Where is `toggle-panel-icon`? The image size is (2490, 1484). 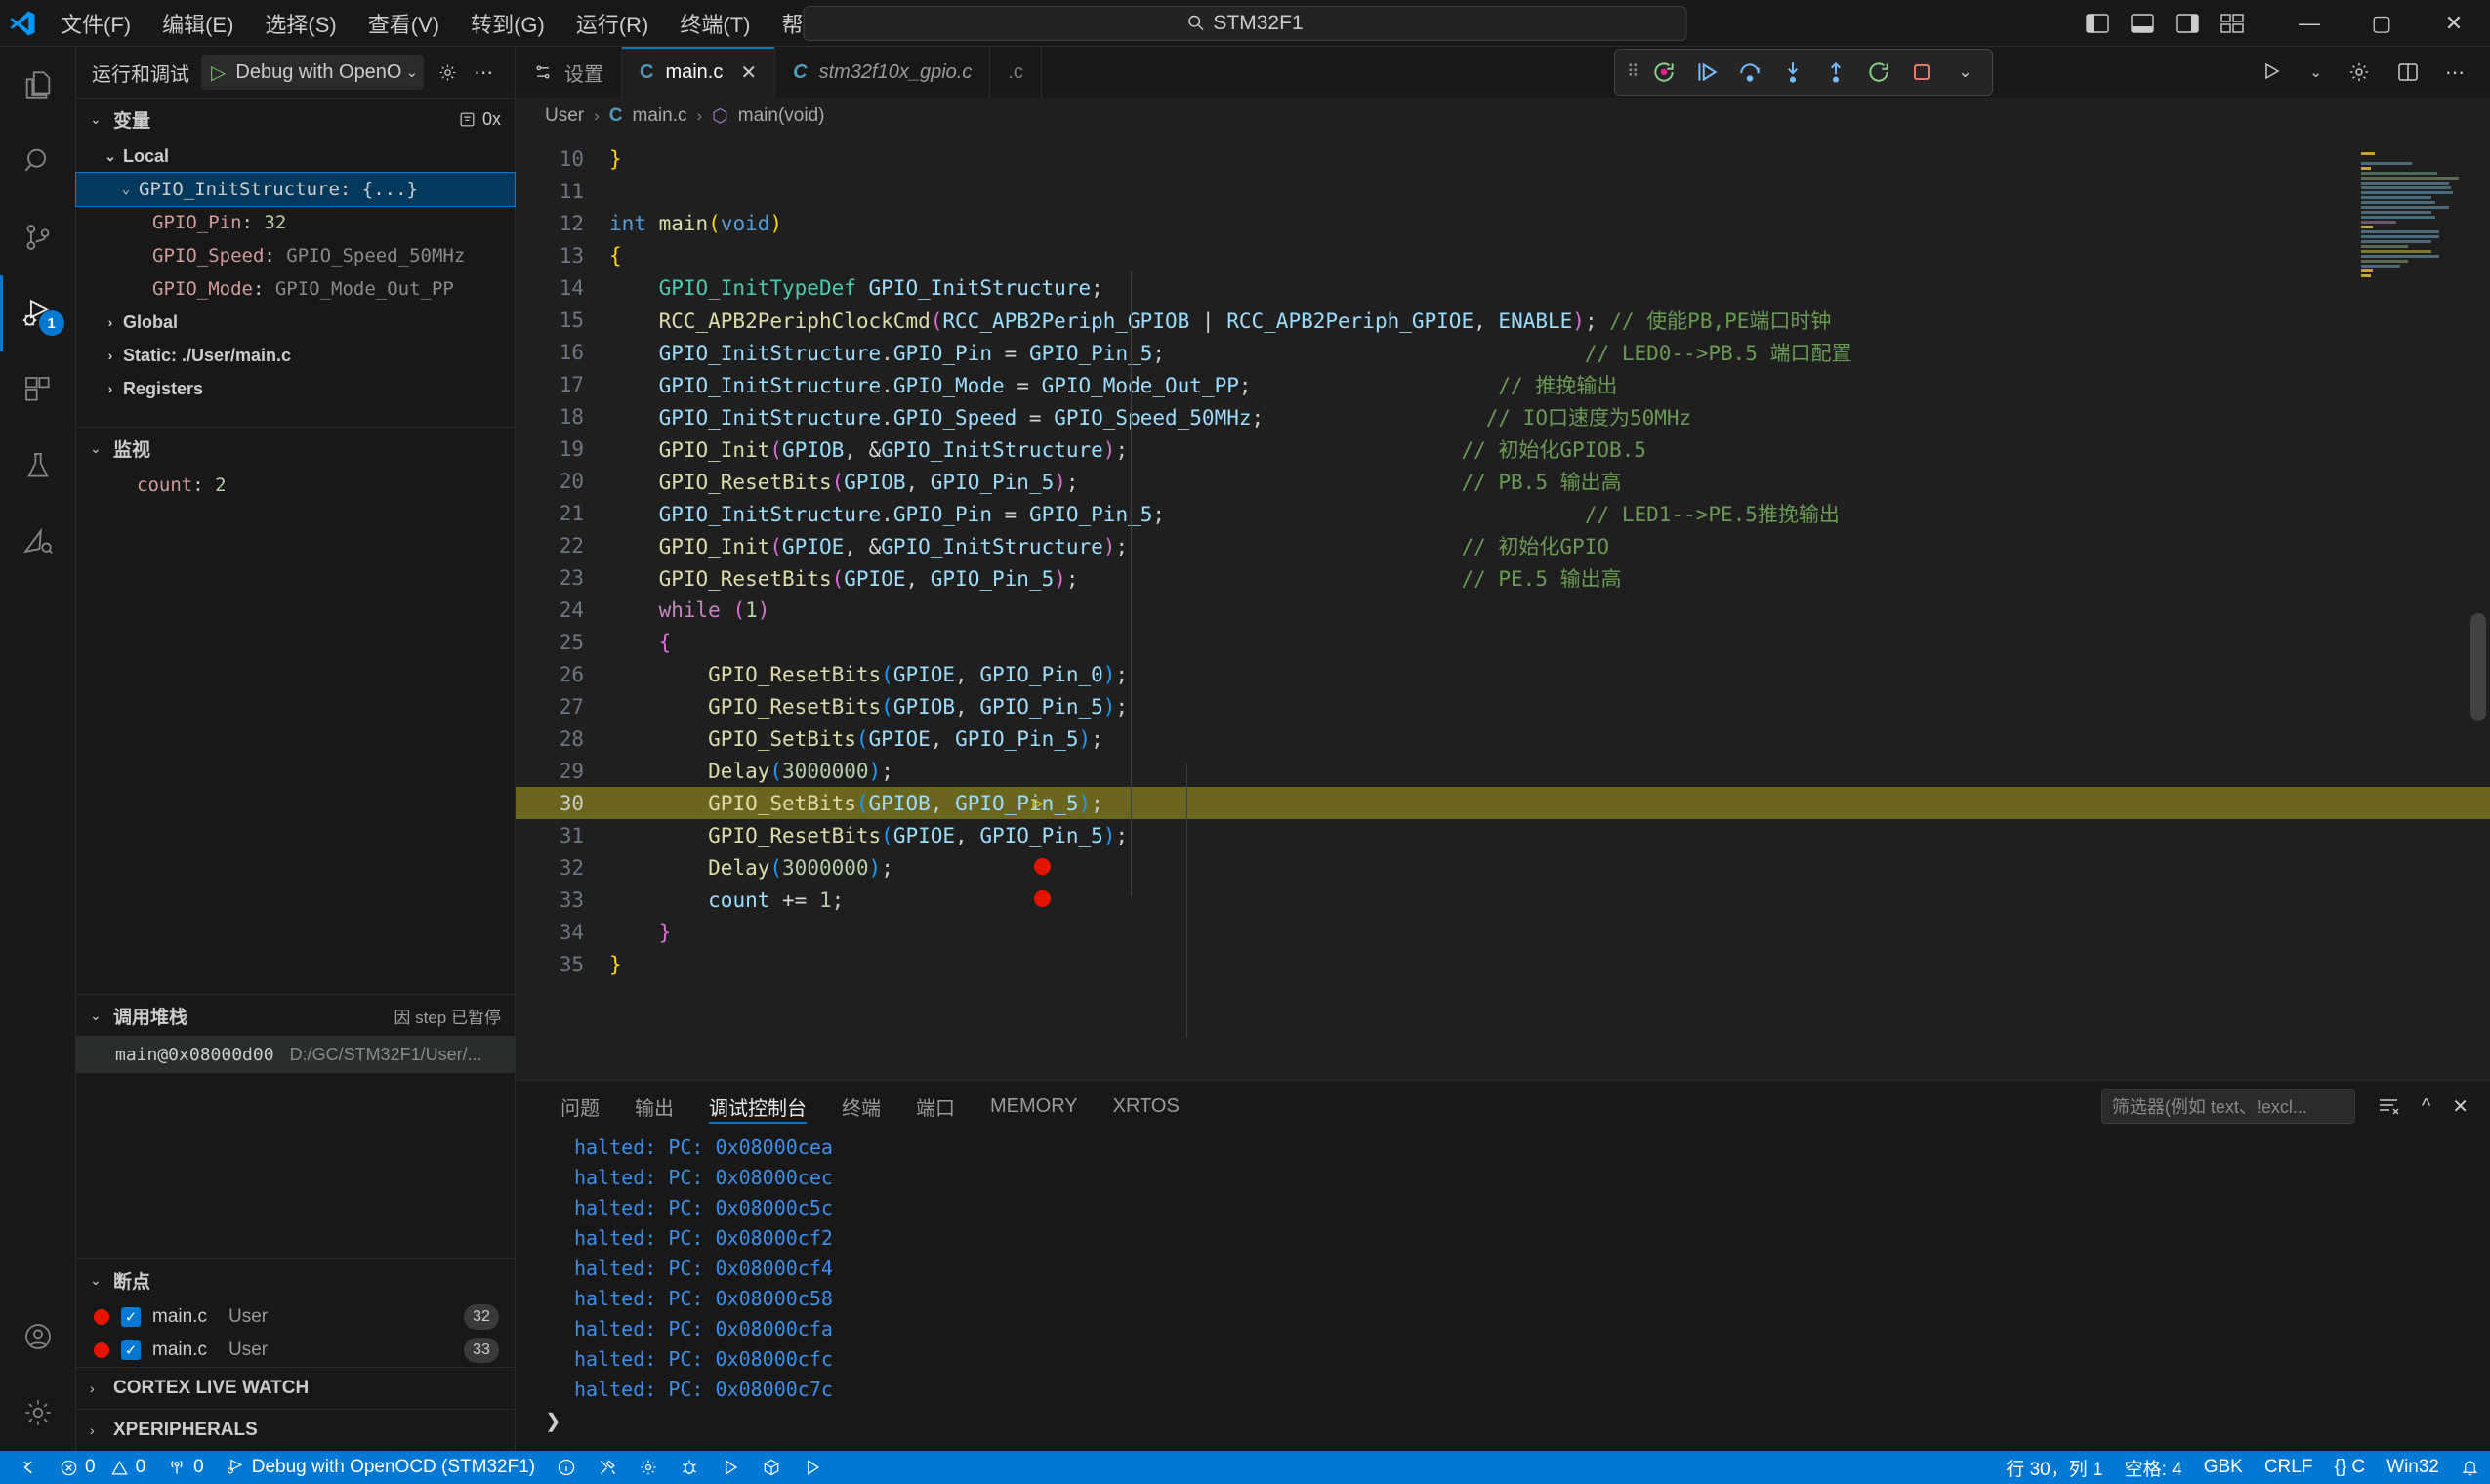 toggle-panel-icon is located at coordinates (2142, 23).